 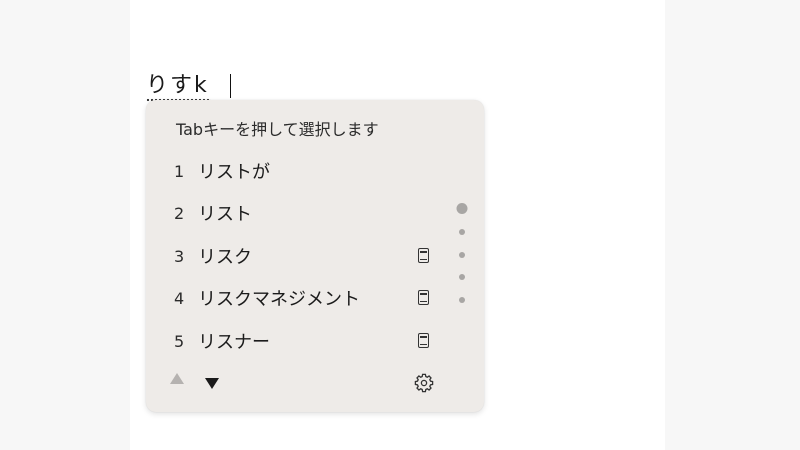 I want to click on tab-hint-label: Tabキーを押して選択します, so click(x=277, y=129).